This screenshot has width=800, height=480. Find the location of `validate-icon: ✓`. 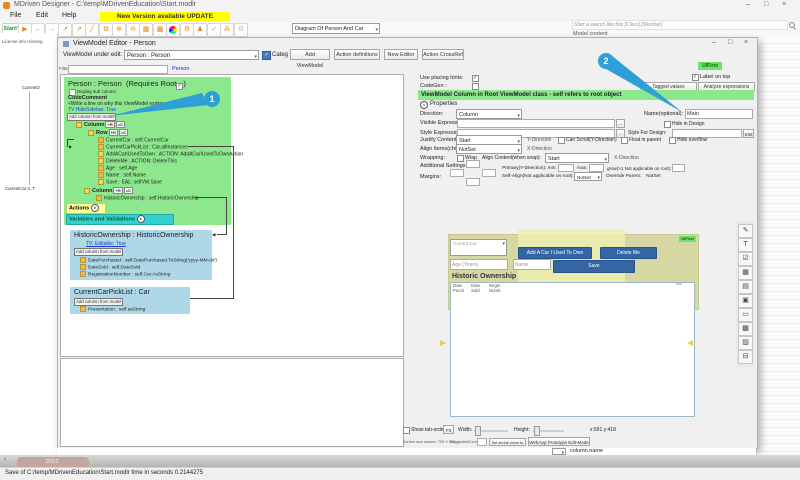

validate-icon: ✓ is located at coordinates (214, 30).